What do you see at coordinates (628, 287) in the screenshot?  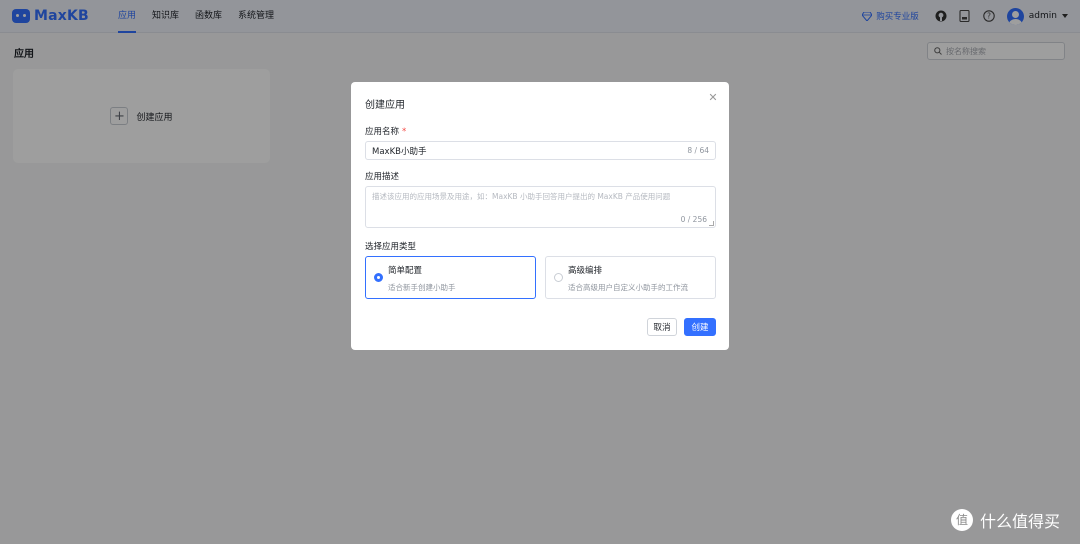 I see `type-option-desc: 适合高级用户自定义小助手的工作流` at bounding box center [628, 287].